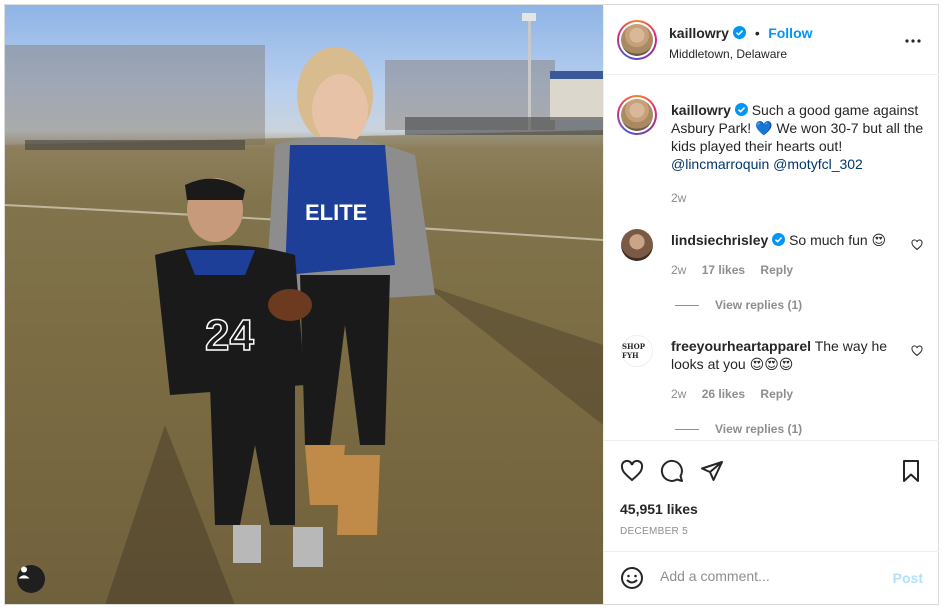 Image resolution: width=943 pixels, height=609 pixels. I want to click on comment-likes: 17 likes, so click(723, 270).